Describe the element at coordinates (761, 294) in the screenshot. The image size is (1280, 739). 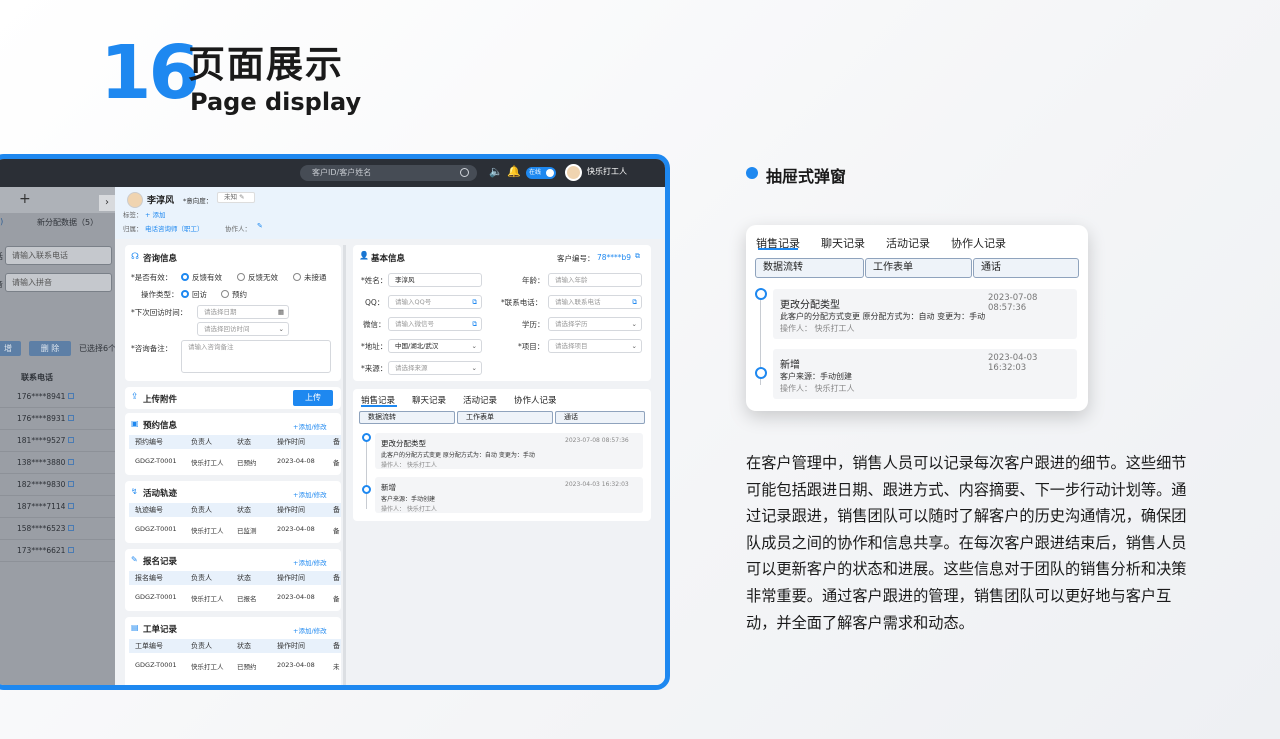
I see `timeline-dot` at that location.